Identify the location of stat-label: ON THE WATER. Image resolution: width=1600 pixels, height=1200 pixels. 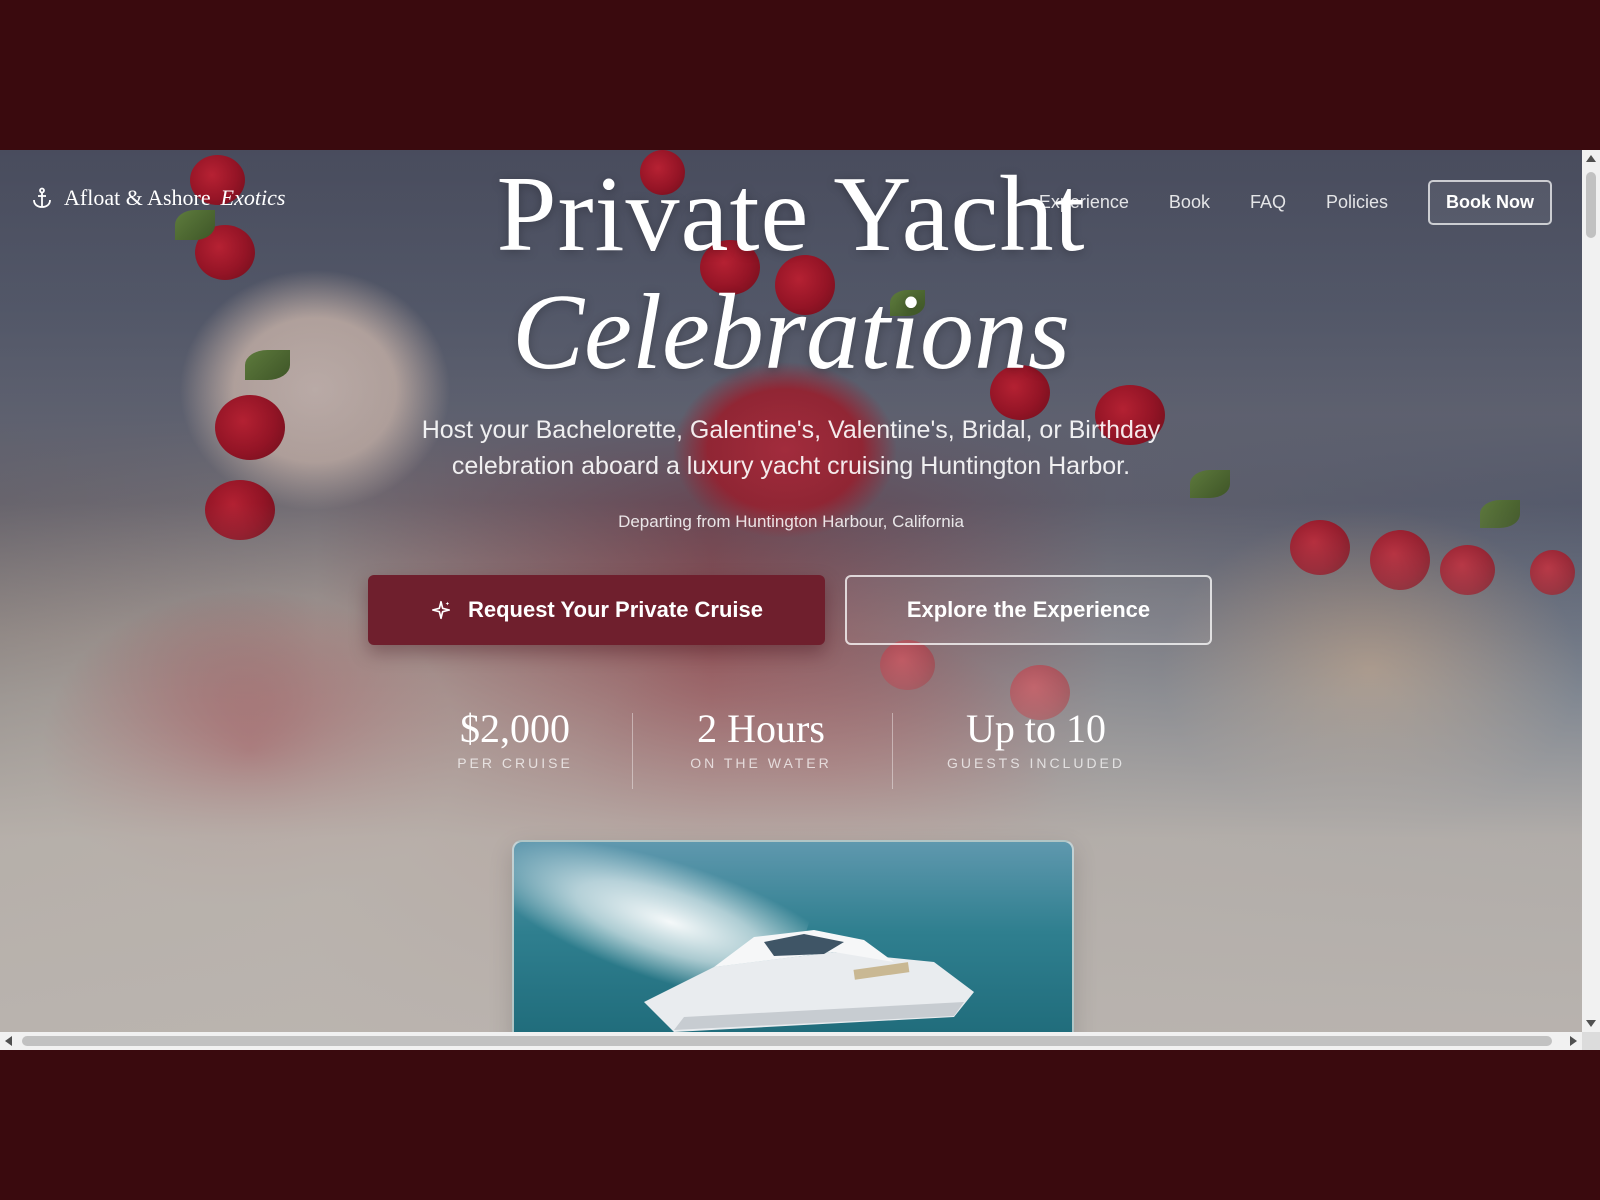
(761, 763).